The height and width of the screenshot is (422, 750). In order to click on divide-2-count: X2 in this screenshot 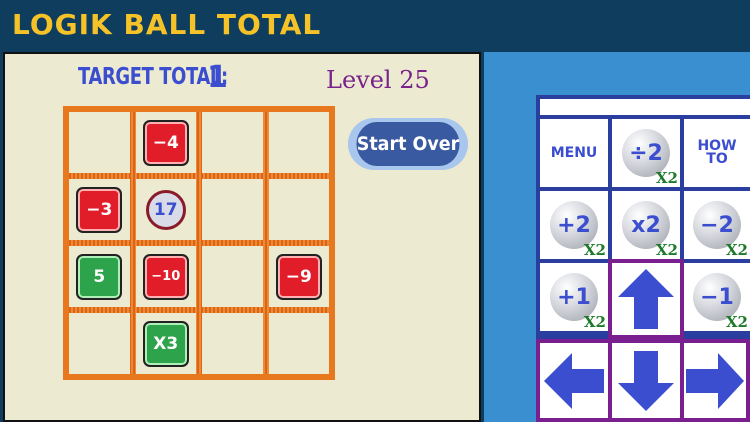, I will do `click(666, 178)`.